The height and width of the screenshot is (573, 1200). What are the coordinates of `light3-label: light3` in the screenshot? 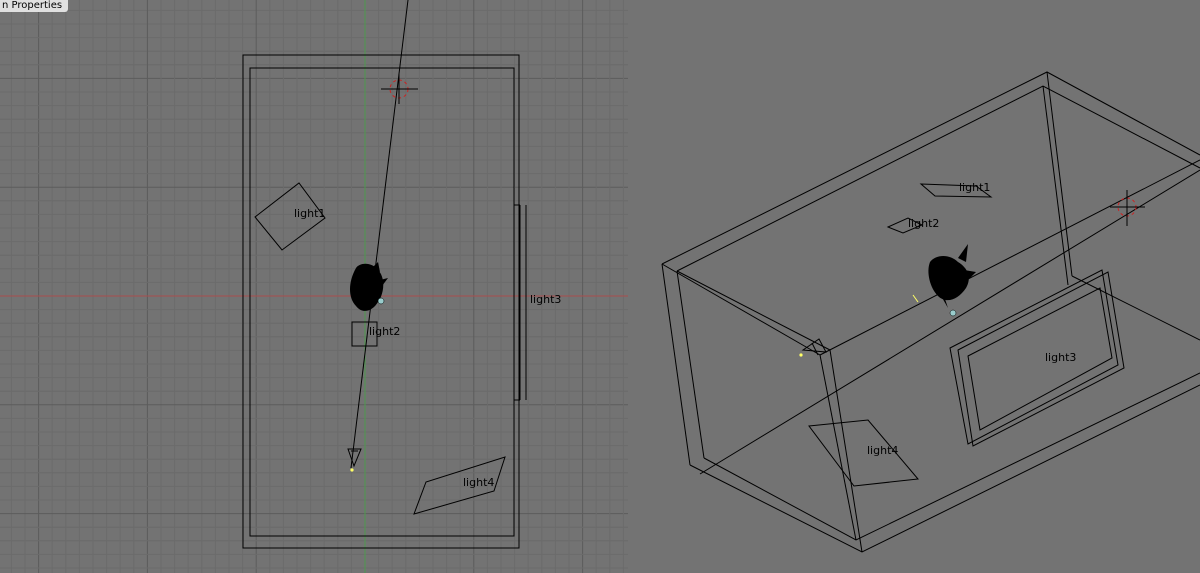 It's located at (545, 299).